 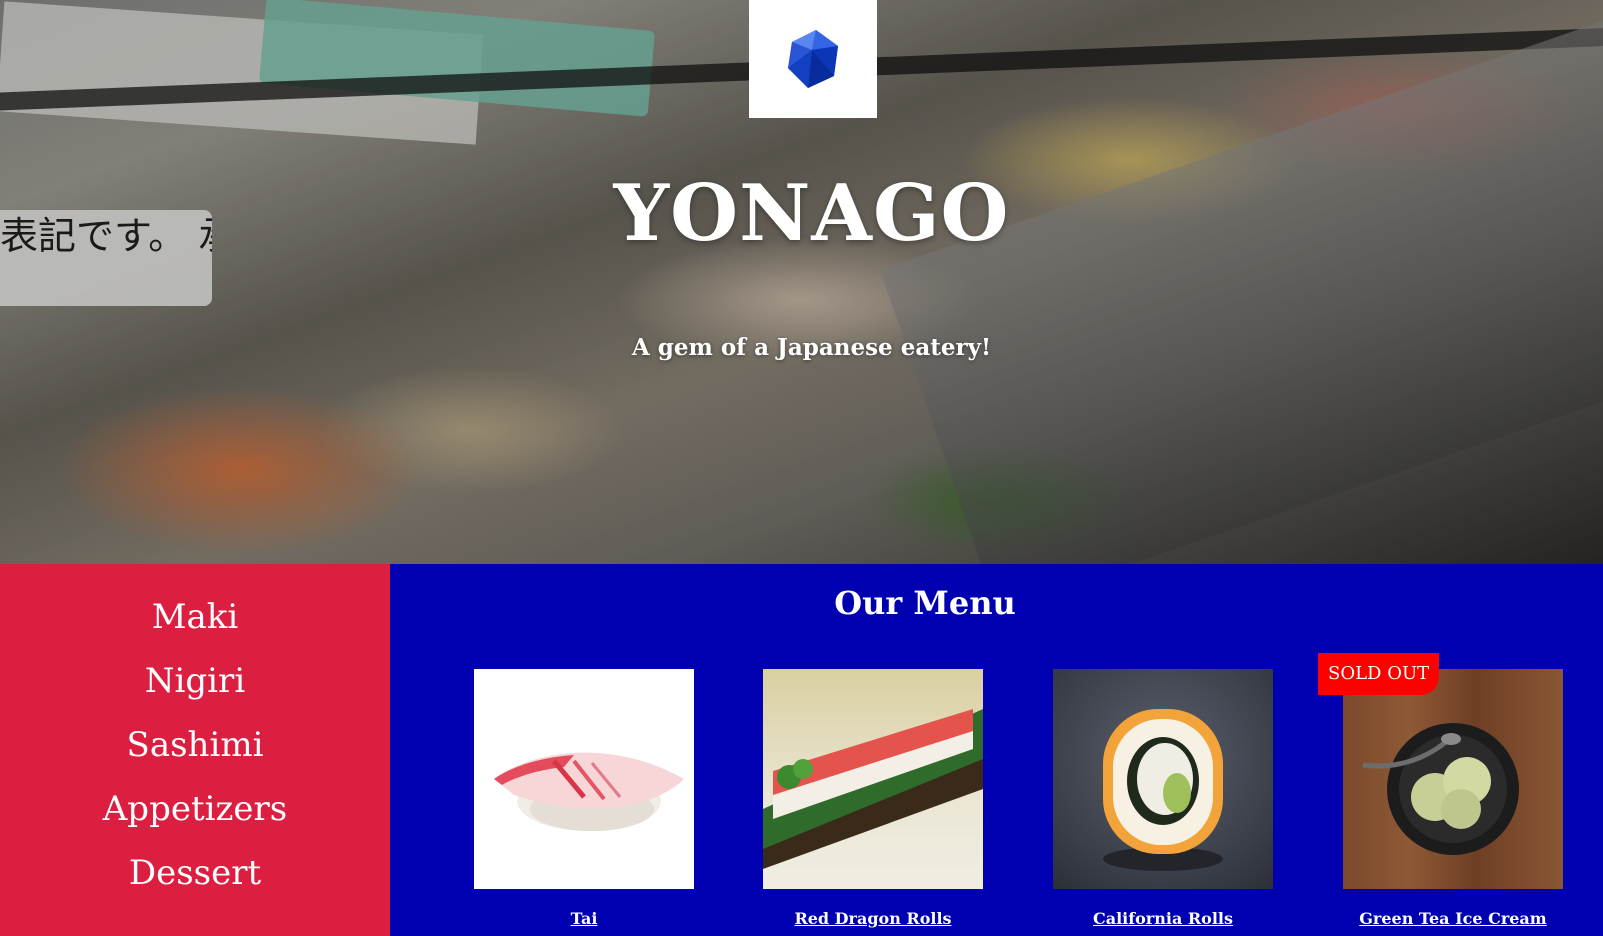 I want to click on sidebar-item-nigiri: Nigiri, so click(x=195, y=690).